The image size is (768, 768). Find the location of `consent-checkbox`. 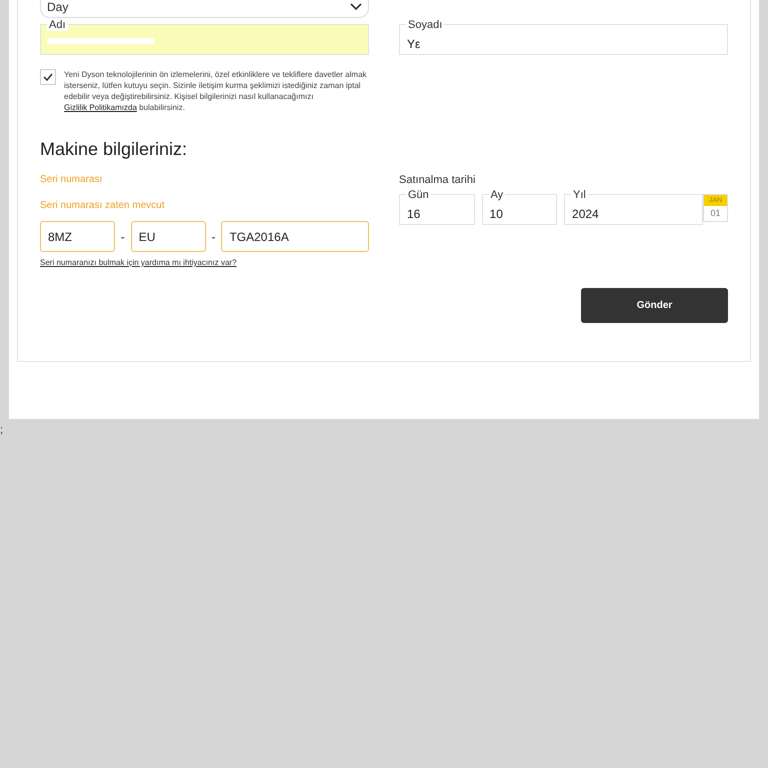

consent-checkbox is located at coordinates (48, 77).